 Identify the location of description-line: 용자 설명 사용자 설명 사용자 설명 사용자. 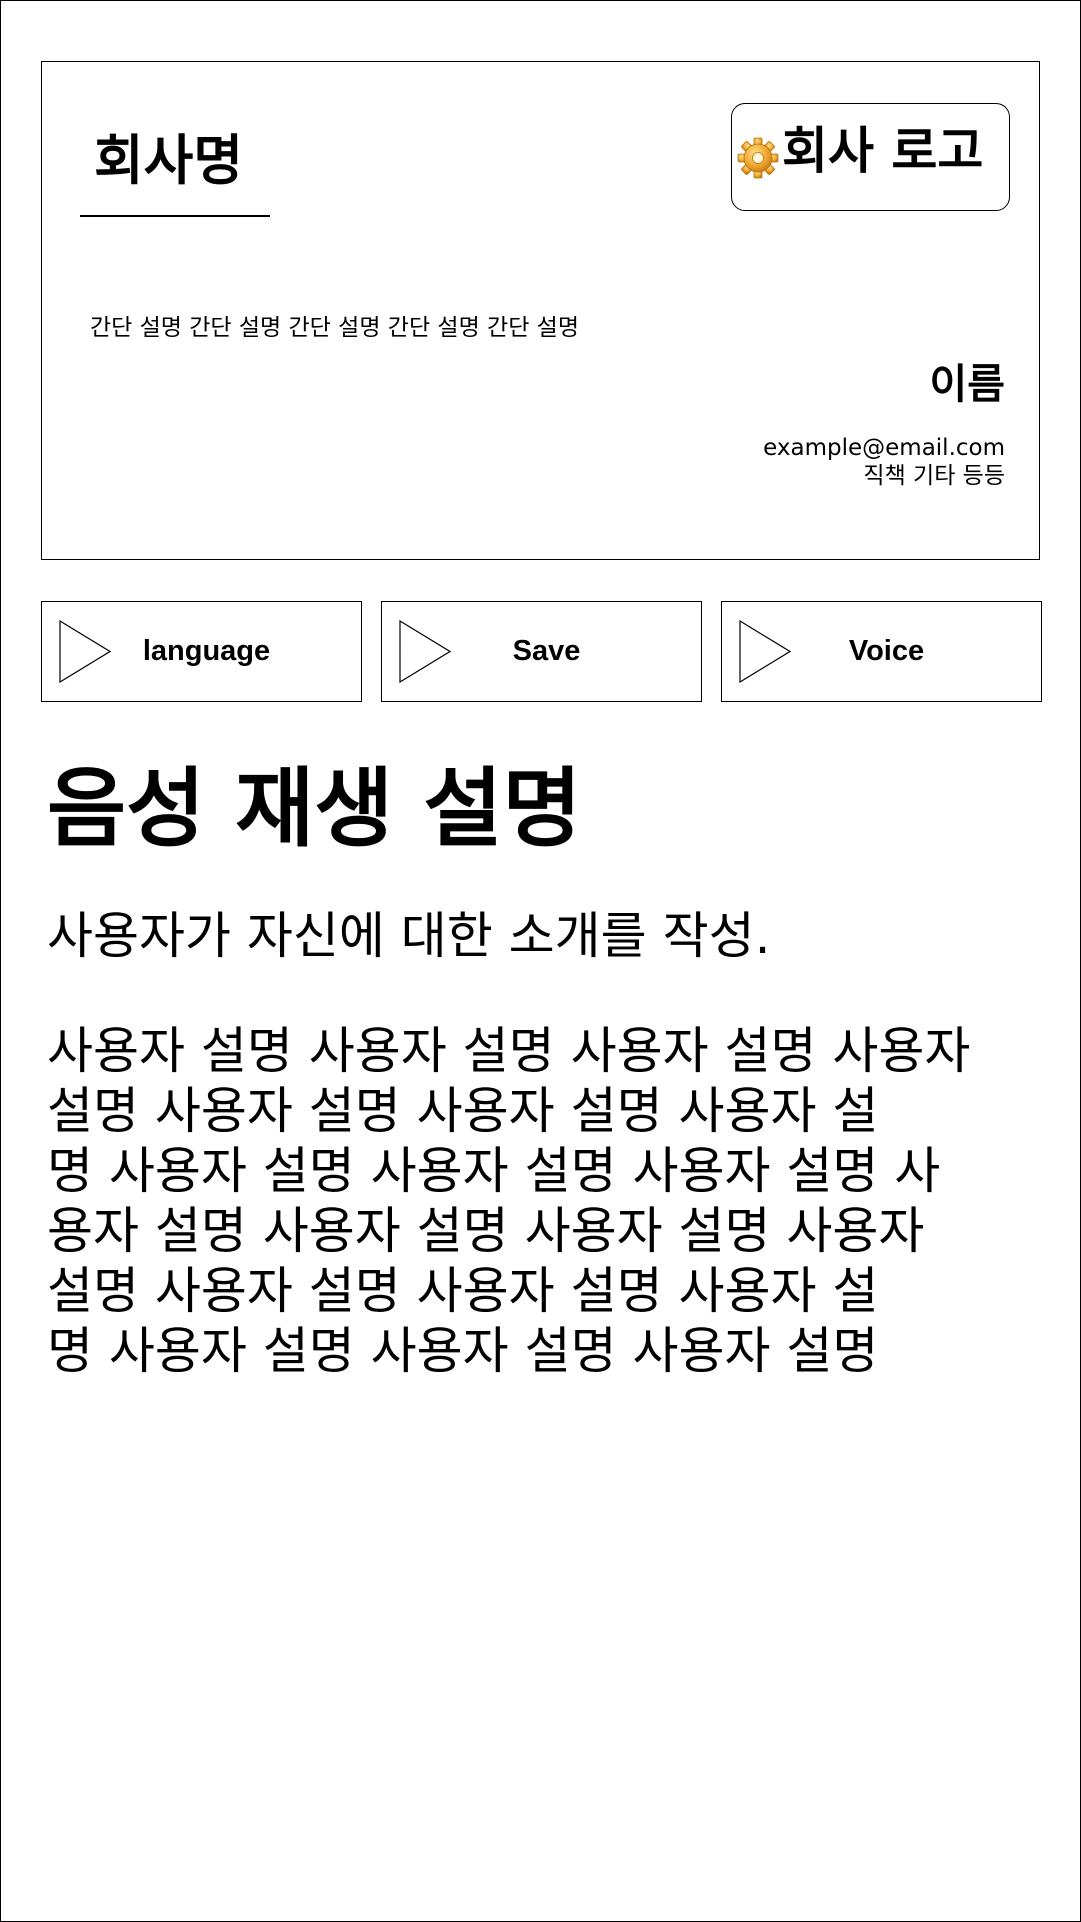
(486, 1231).